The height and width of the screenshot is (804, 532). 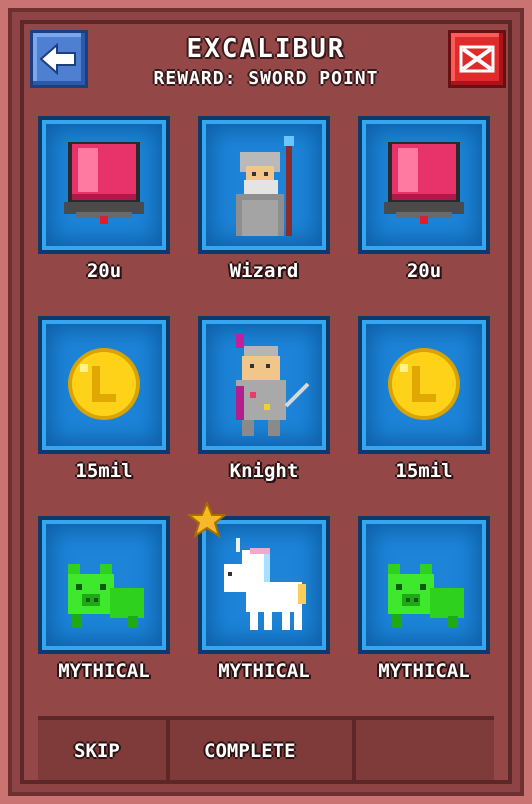 I want to click on star-icon, so click(x=207, y=520).